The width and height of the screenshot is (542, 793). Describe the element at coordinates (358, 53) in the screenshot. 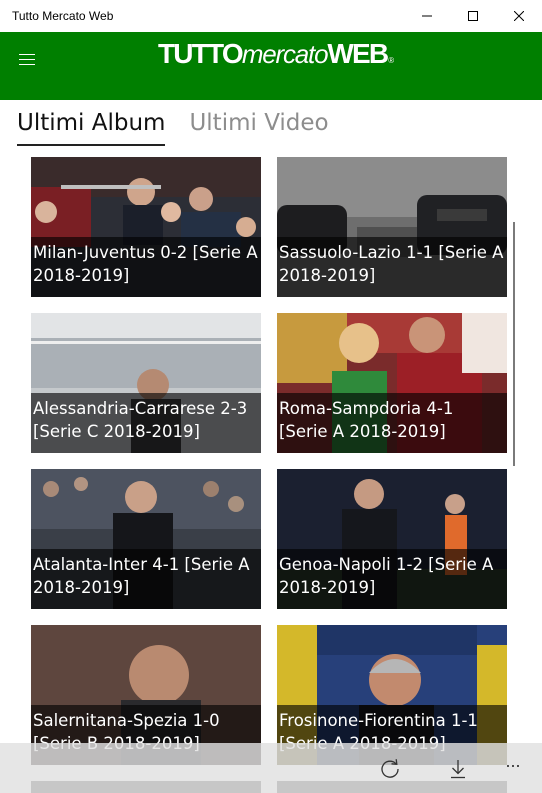

I see `logo-text-right: WEB` at that location.